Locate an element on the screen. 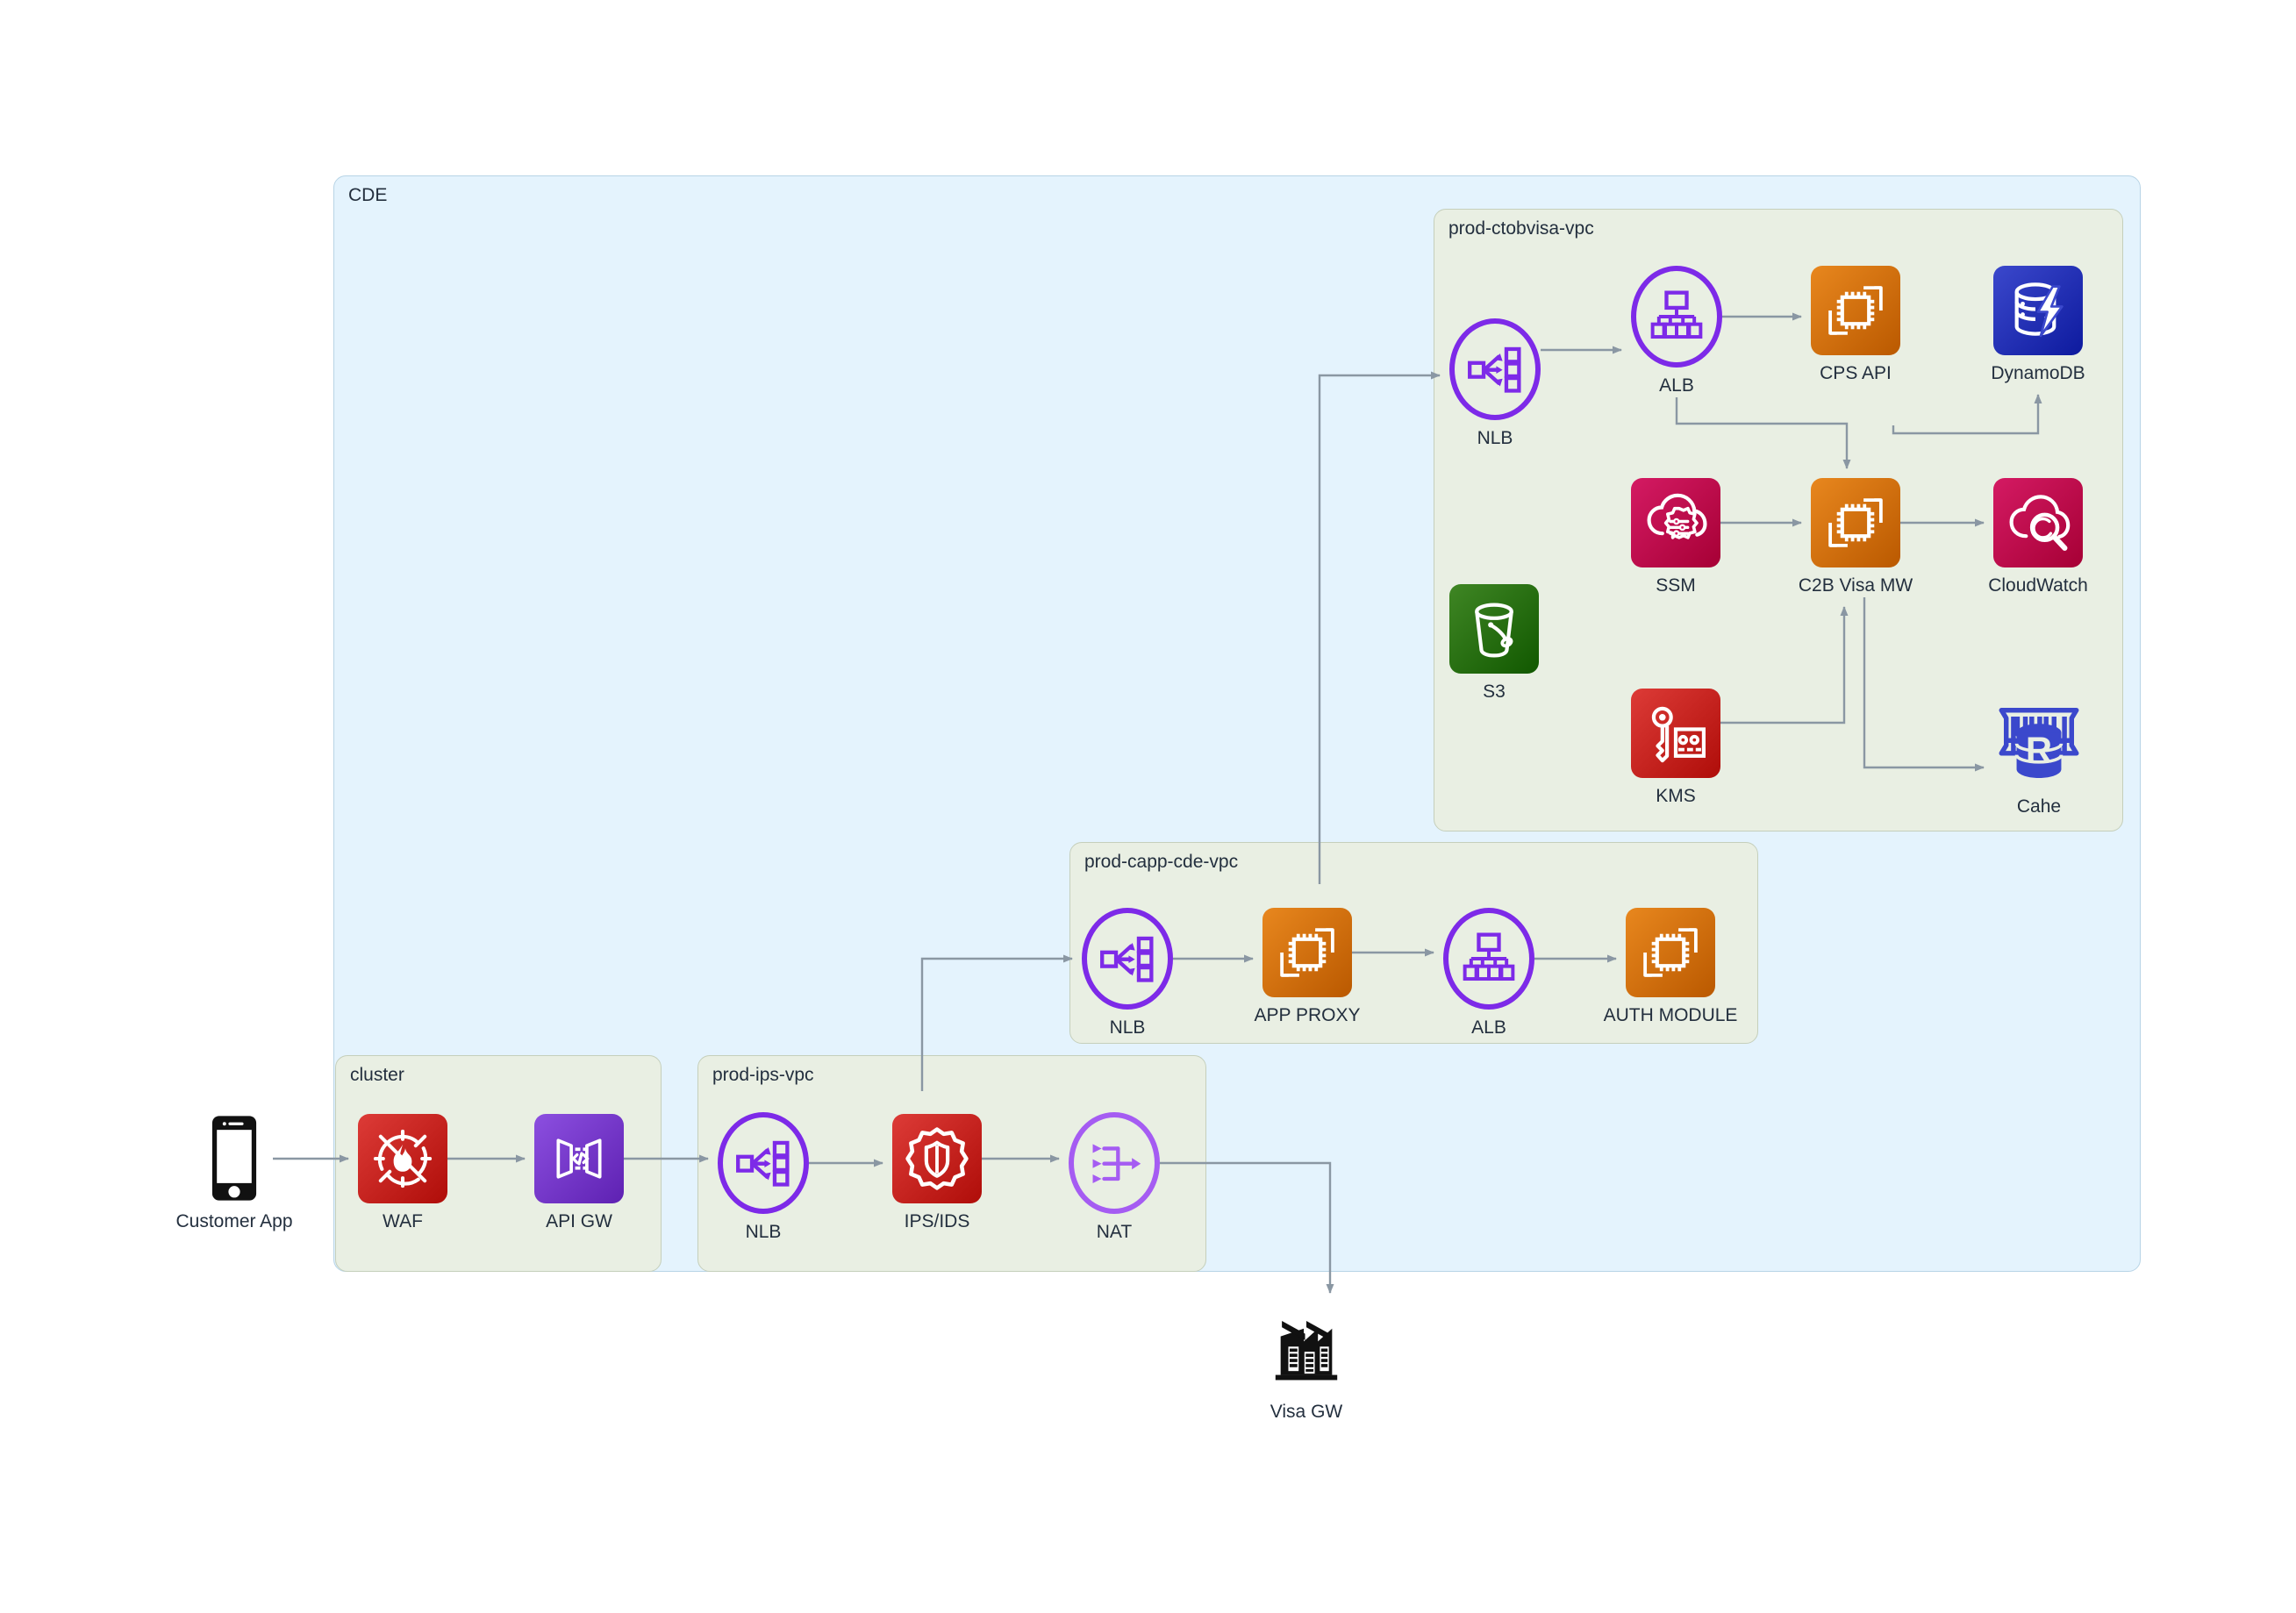 This screenshot has height=1613, width=2296. node-ssm: SSM is located at coordinates (1676, 537).